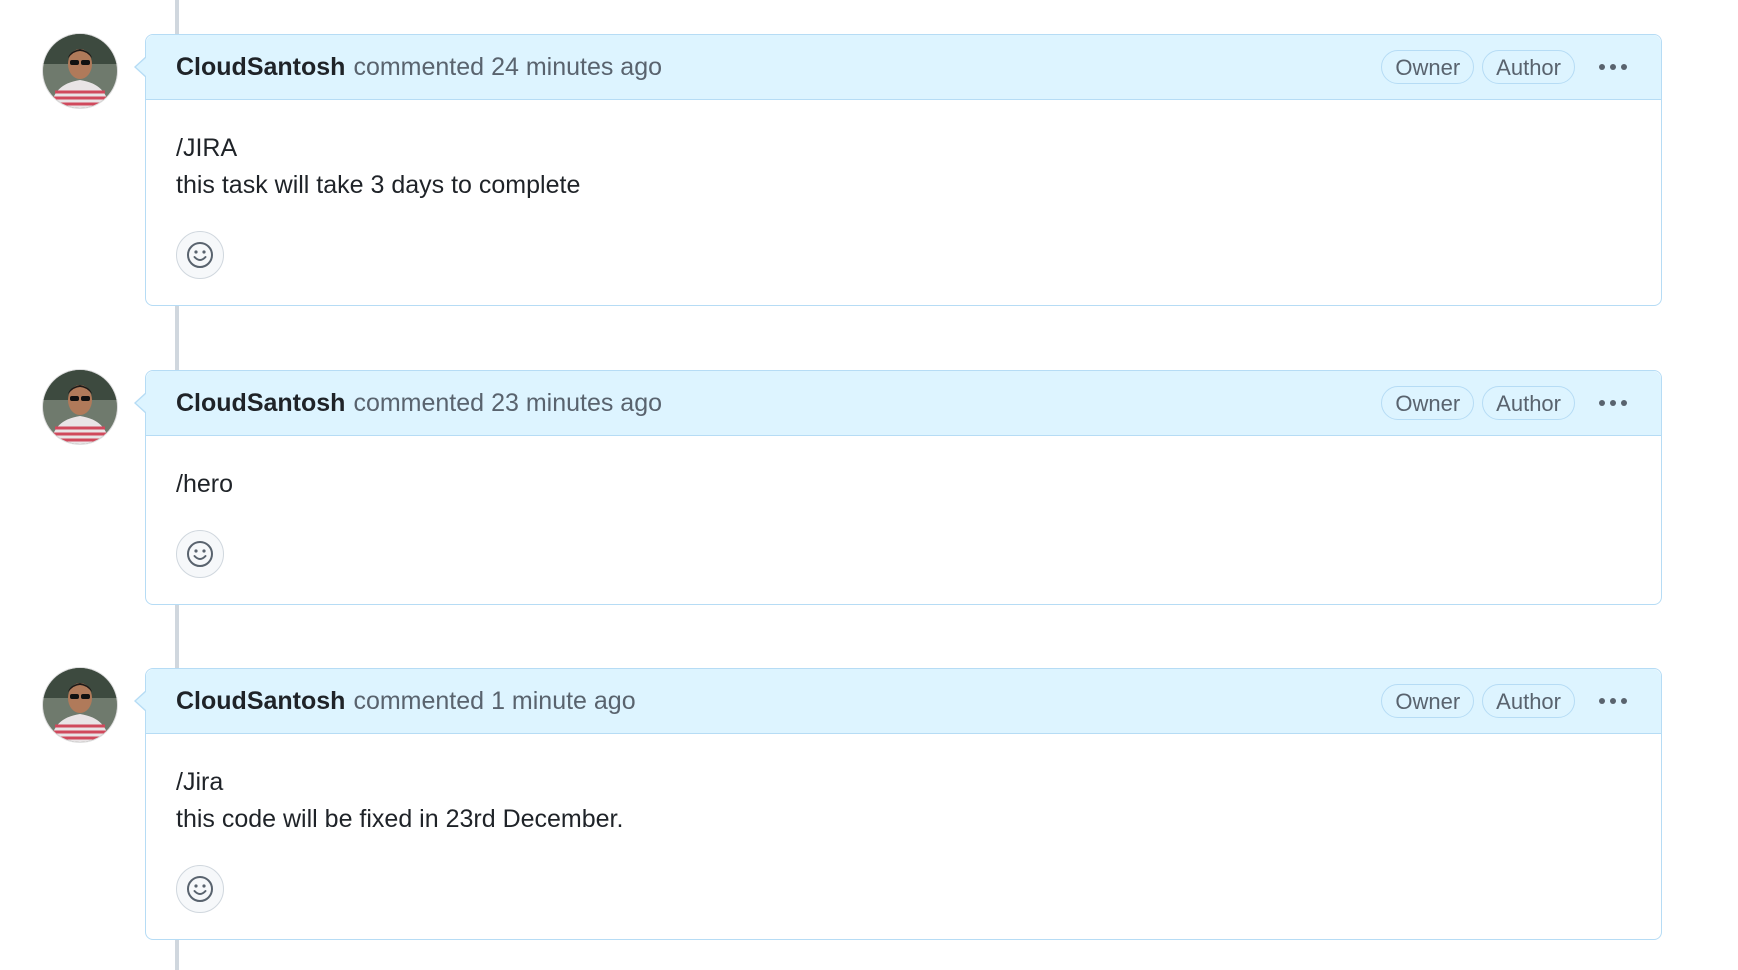 This screenshot has height=970, width=1738. What do you see at coordinates (378, 185) in the screenshot?
I see `comment-body-line: this task will take 3 days to complete` at bounding box center [378, 185].